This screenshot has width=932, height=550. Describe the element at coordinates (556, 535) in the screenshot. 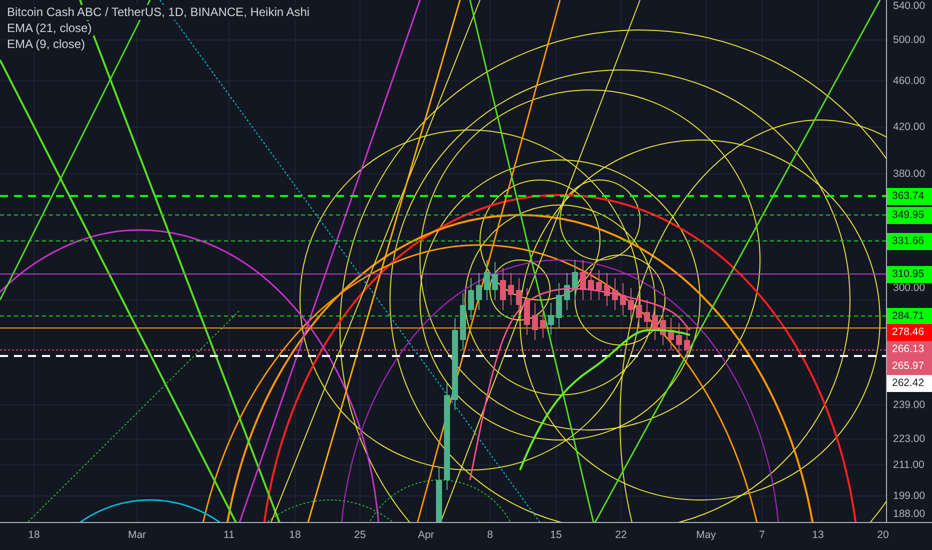

I see `time-label: 15` at that location.